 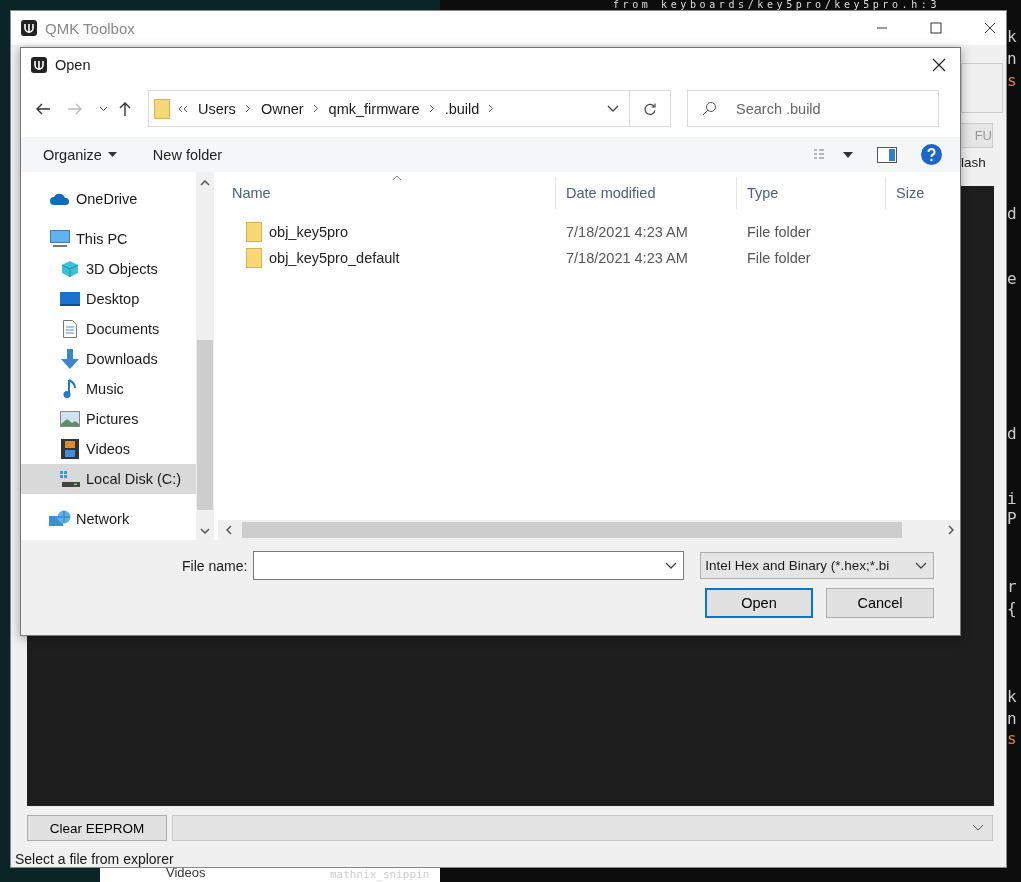 I want to click on scroll-up-icon, so click(x=205, y=183).